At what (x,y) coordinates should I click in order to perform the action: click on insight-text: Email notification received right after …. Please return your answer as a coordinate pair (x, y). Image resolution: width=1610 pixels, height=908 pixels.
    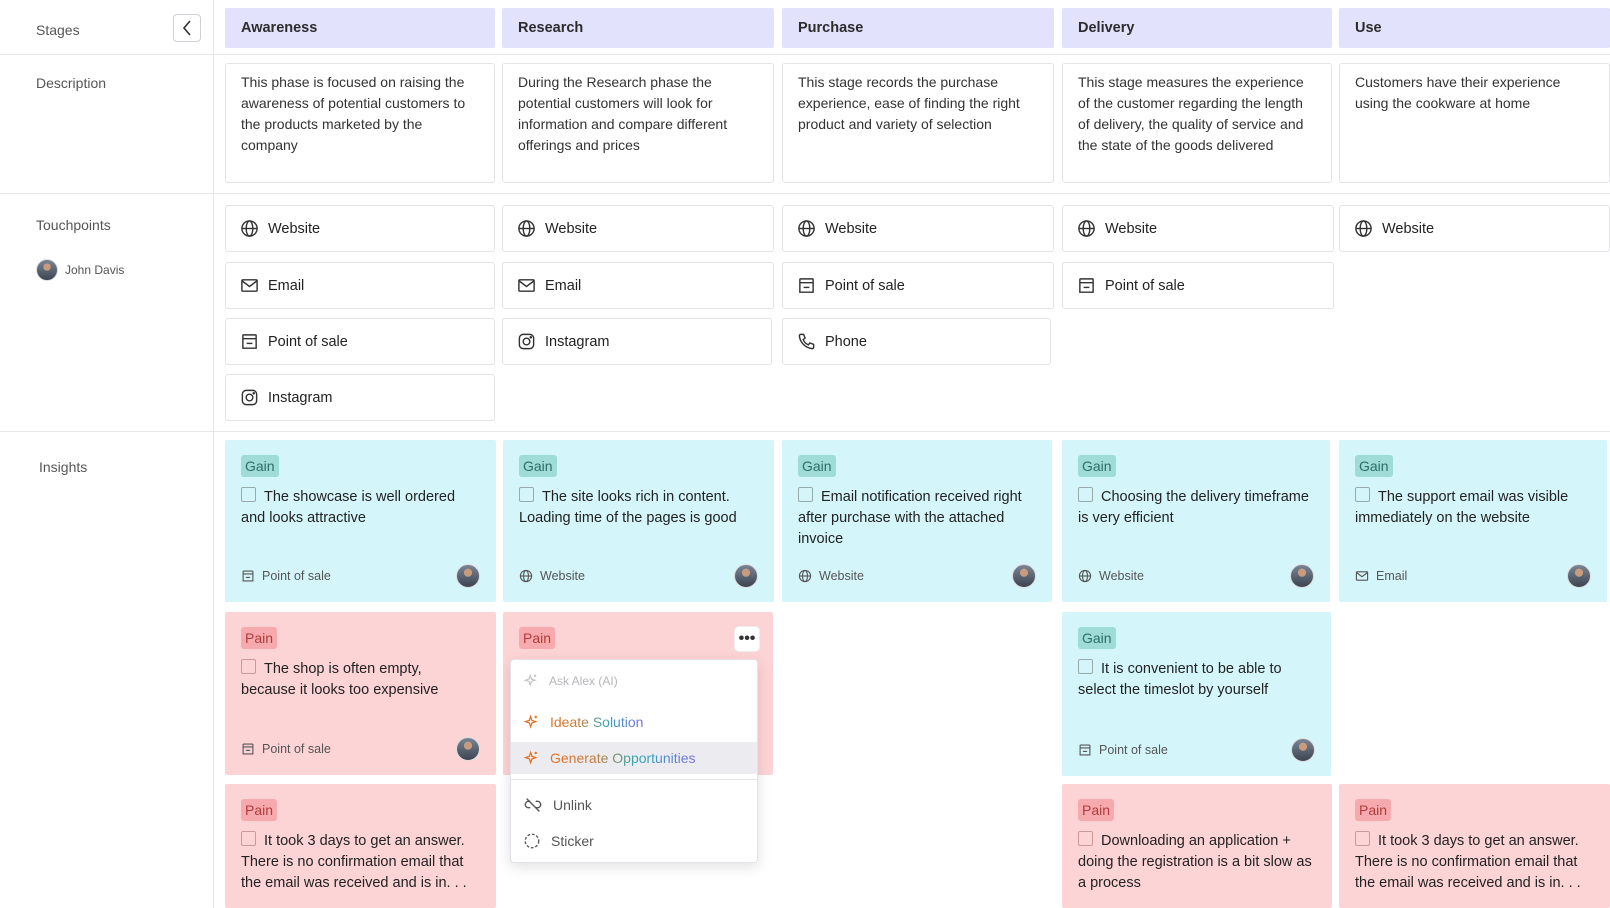
    Looking at the image, I should click on (910, 517).